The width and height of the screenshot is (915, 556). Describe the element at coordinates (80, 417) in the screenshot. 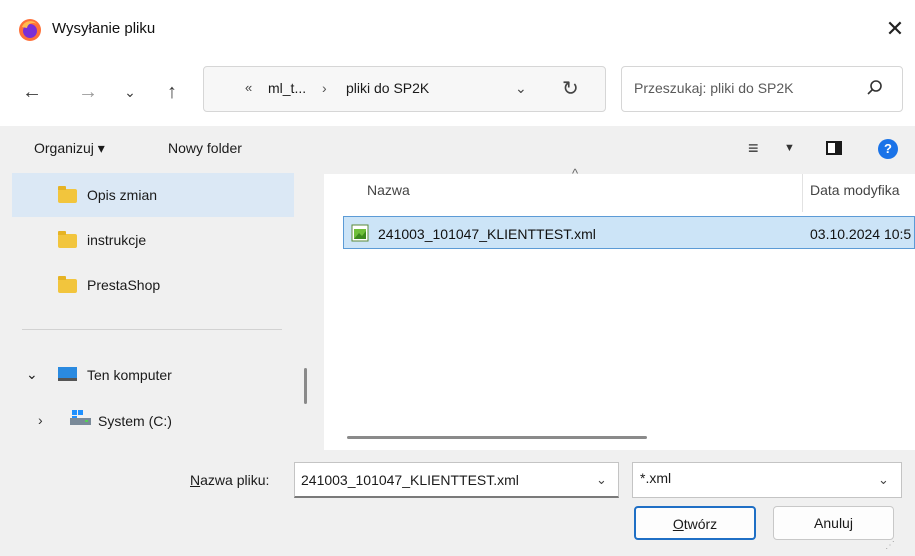

I see `drive-icon` at that location.